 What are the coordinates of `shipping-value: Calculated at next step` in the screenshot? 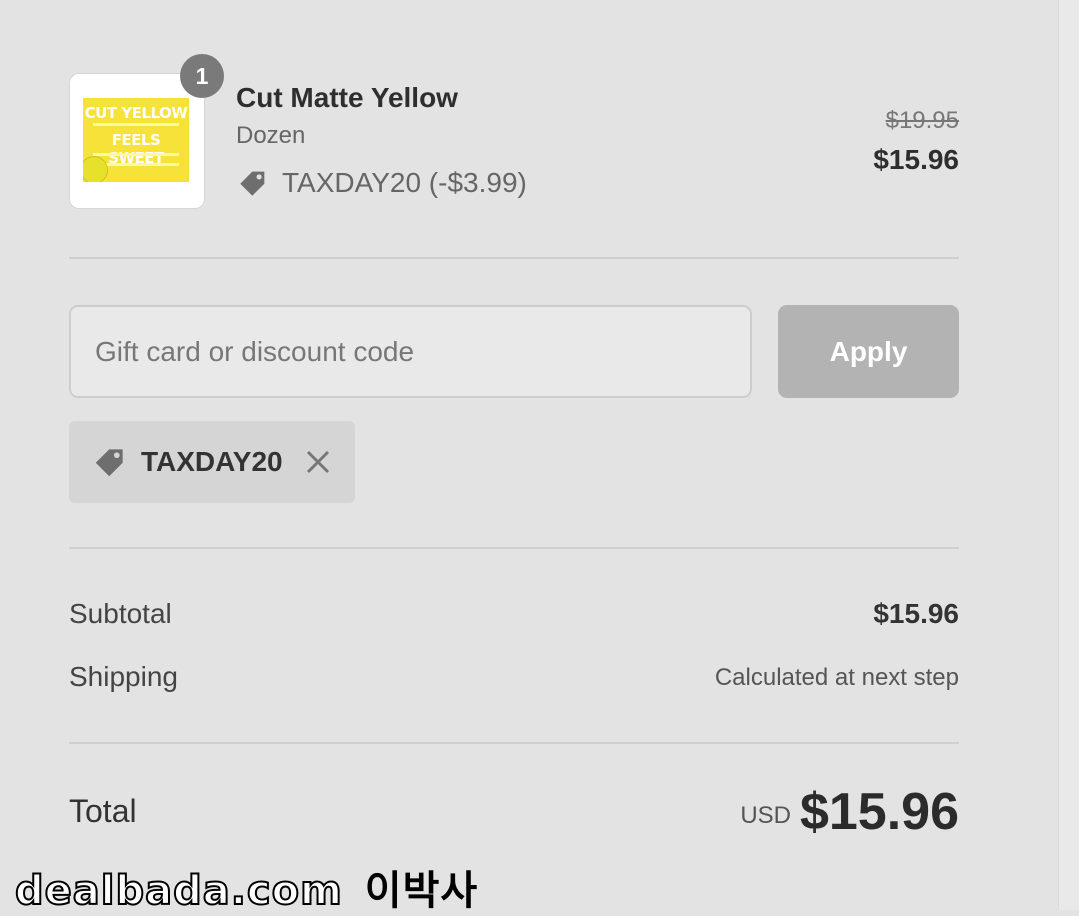 It's located at (836, 677).